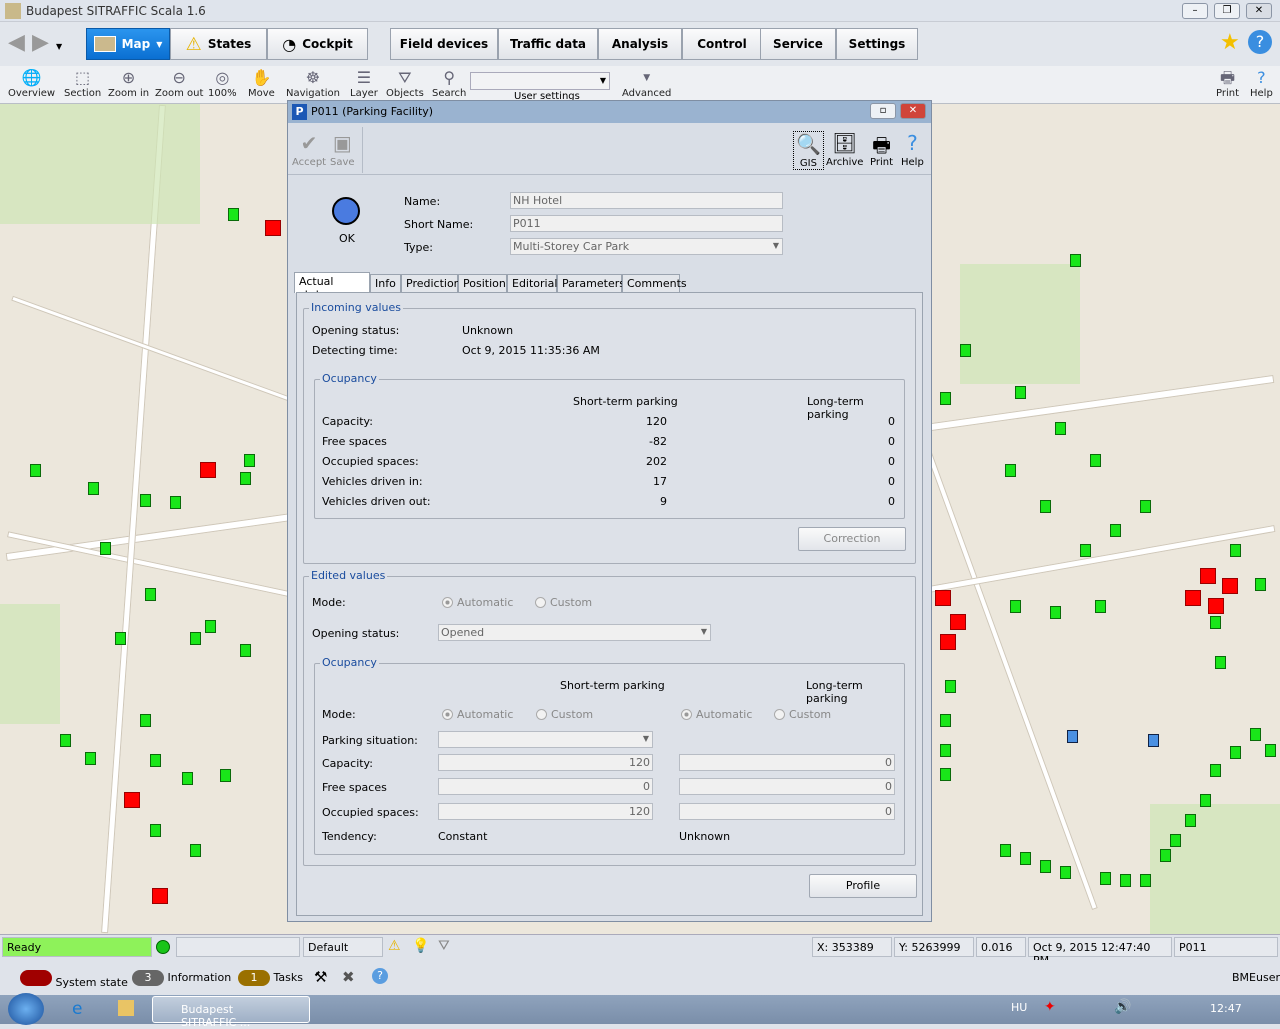 The width and height of the screenshot is (1280, 1029). I want to click on tray-pin-icon: ✦, so click(1050, 1007).